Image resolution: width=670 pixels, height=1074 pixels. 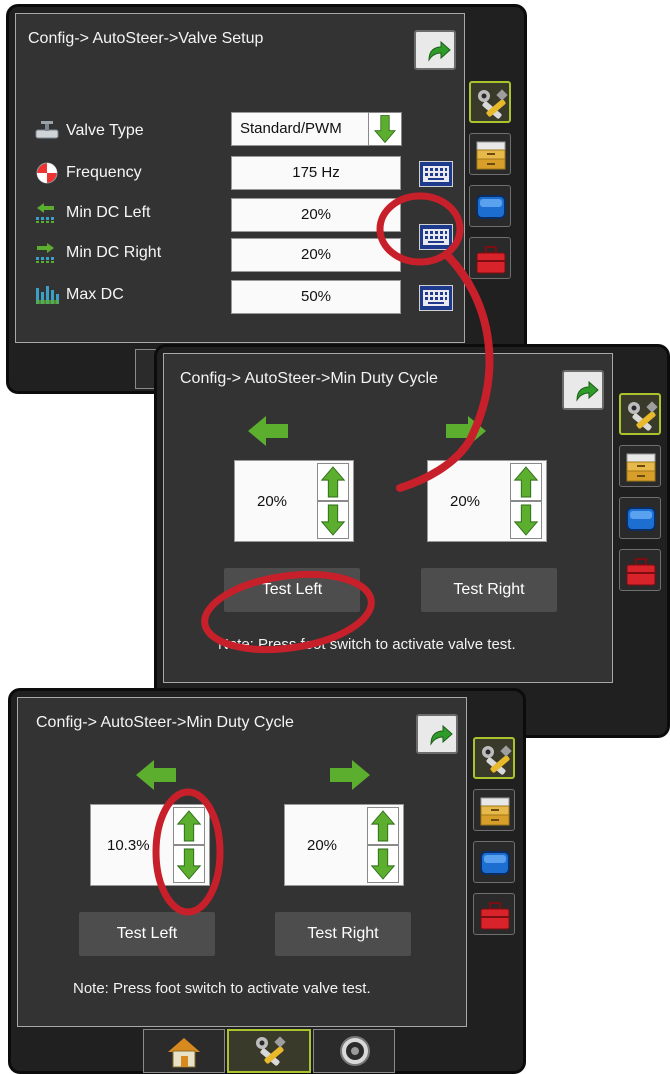 What do you see at coordinates (47, 130) in the screenshot?
I see `valve-icon` at bounding box center [47, 130].